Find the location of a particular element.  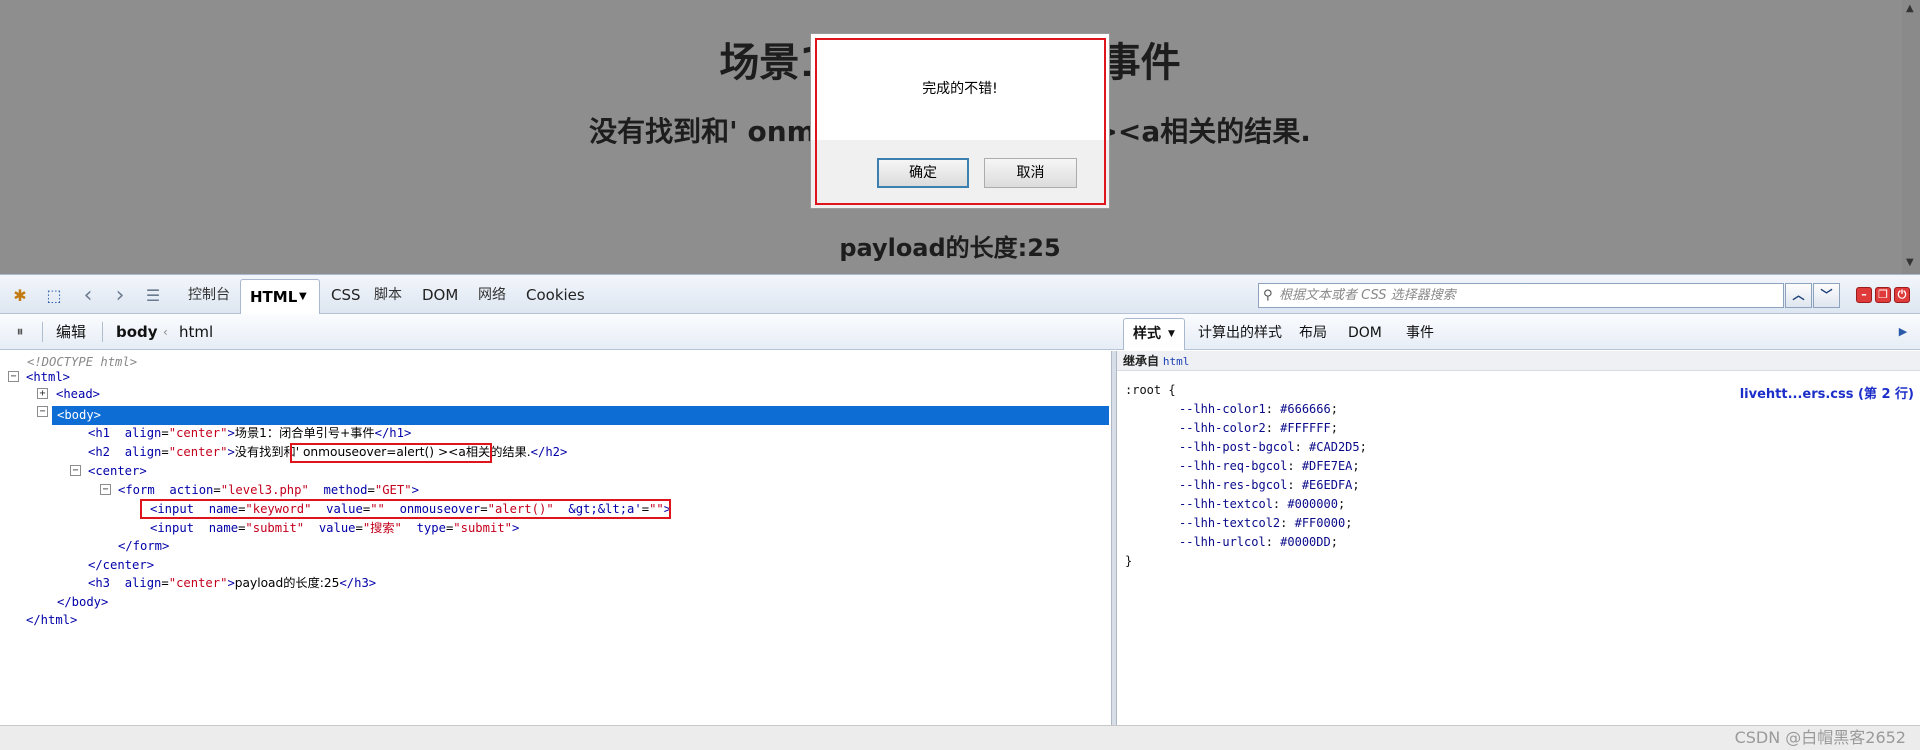

tree-center-close: </center> is located at coordinates (121, 565).